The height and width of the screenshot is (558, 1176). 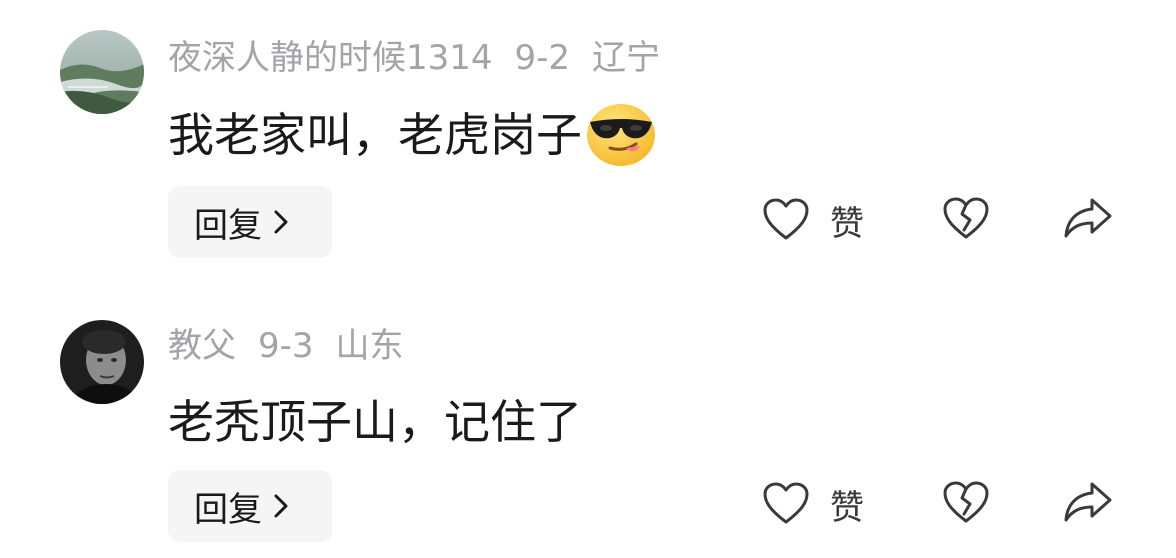 What do you see at coordinates (202, 346) in the screenshot?
I see `username: 教父` at bounding box center [202, 346].